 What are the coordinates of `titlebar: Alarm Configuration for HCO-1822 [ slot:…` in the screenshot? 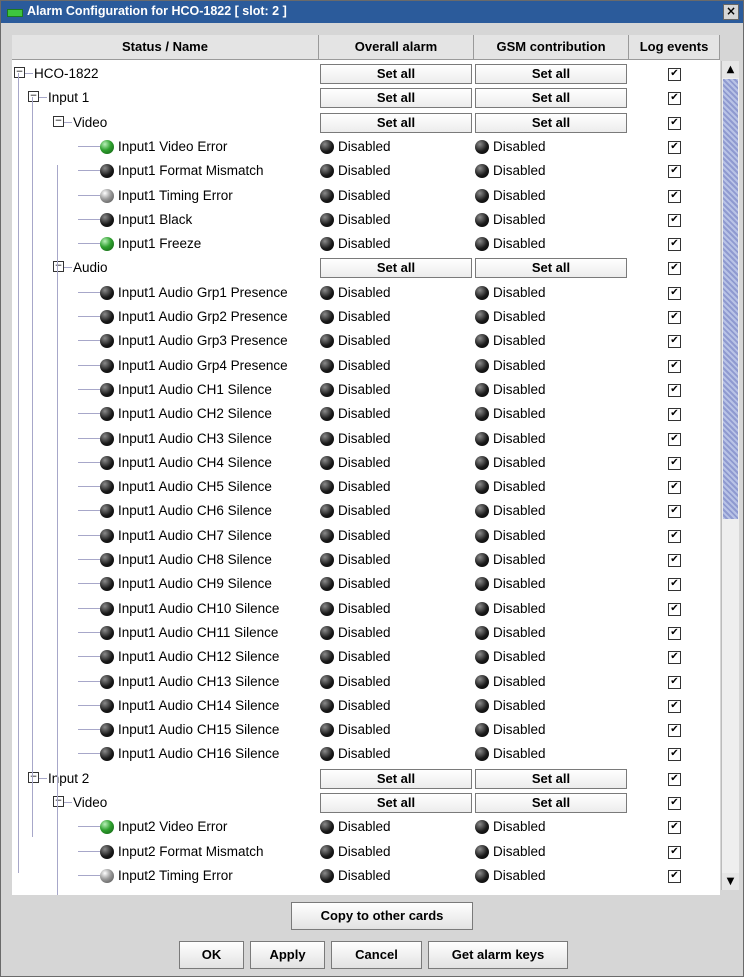 It's located at (372, 12).